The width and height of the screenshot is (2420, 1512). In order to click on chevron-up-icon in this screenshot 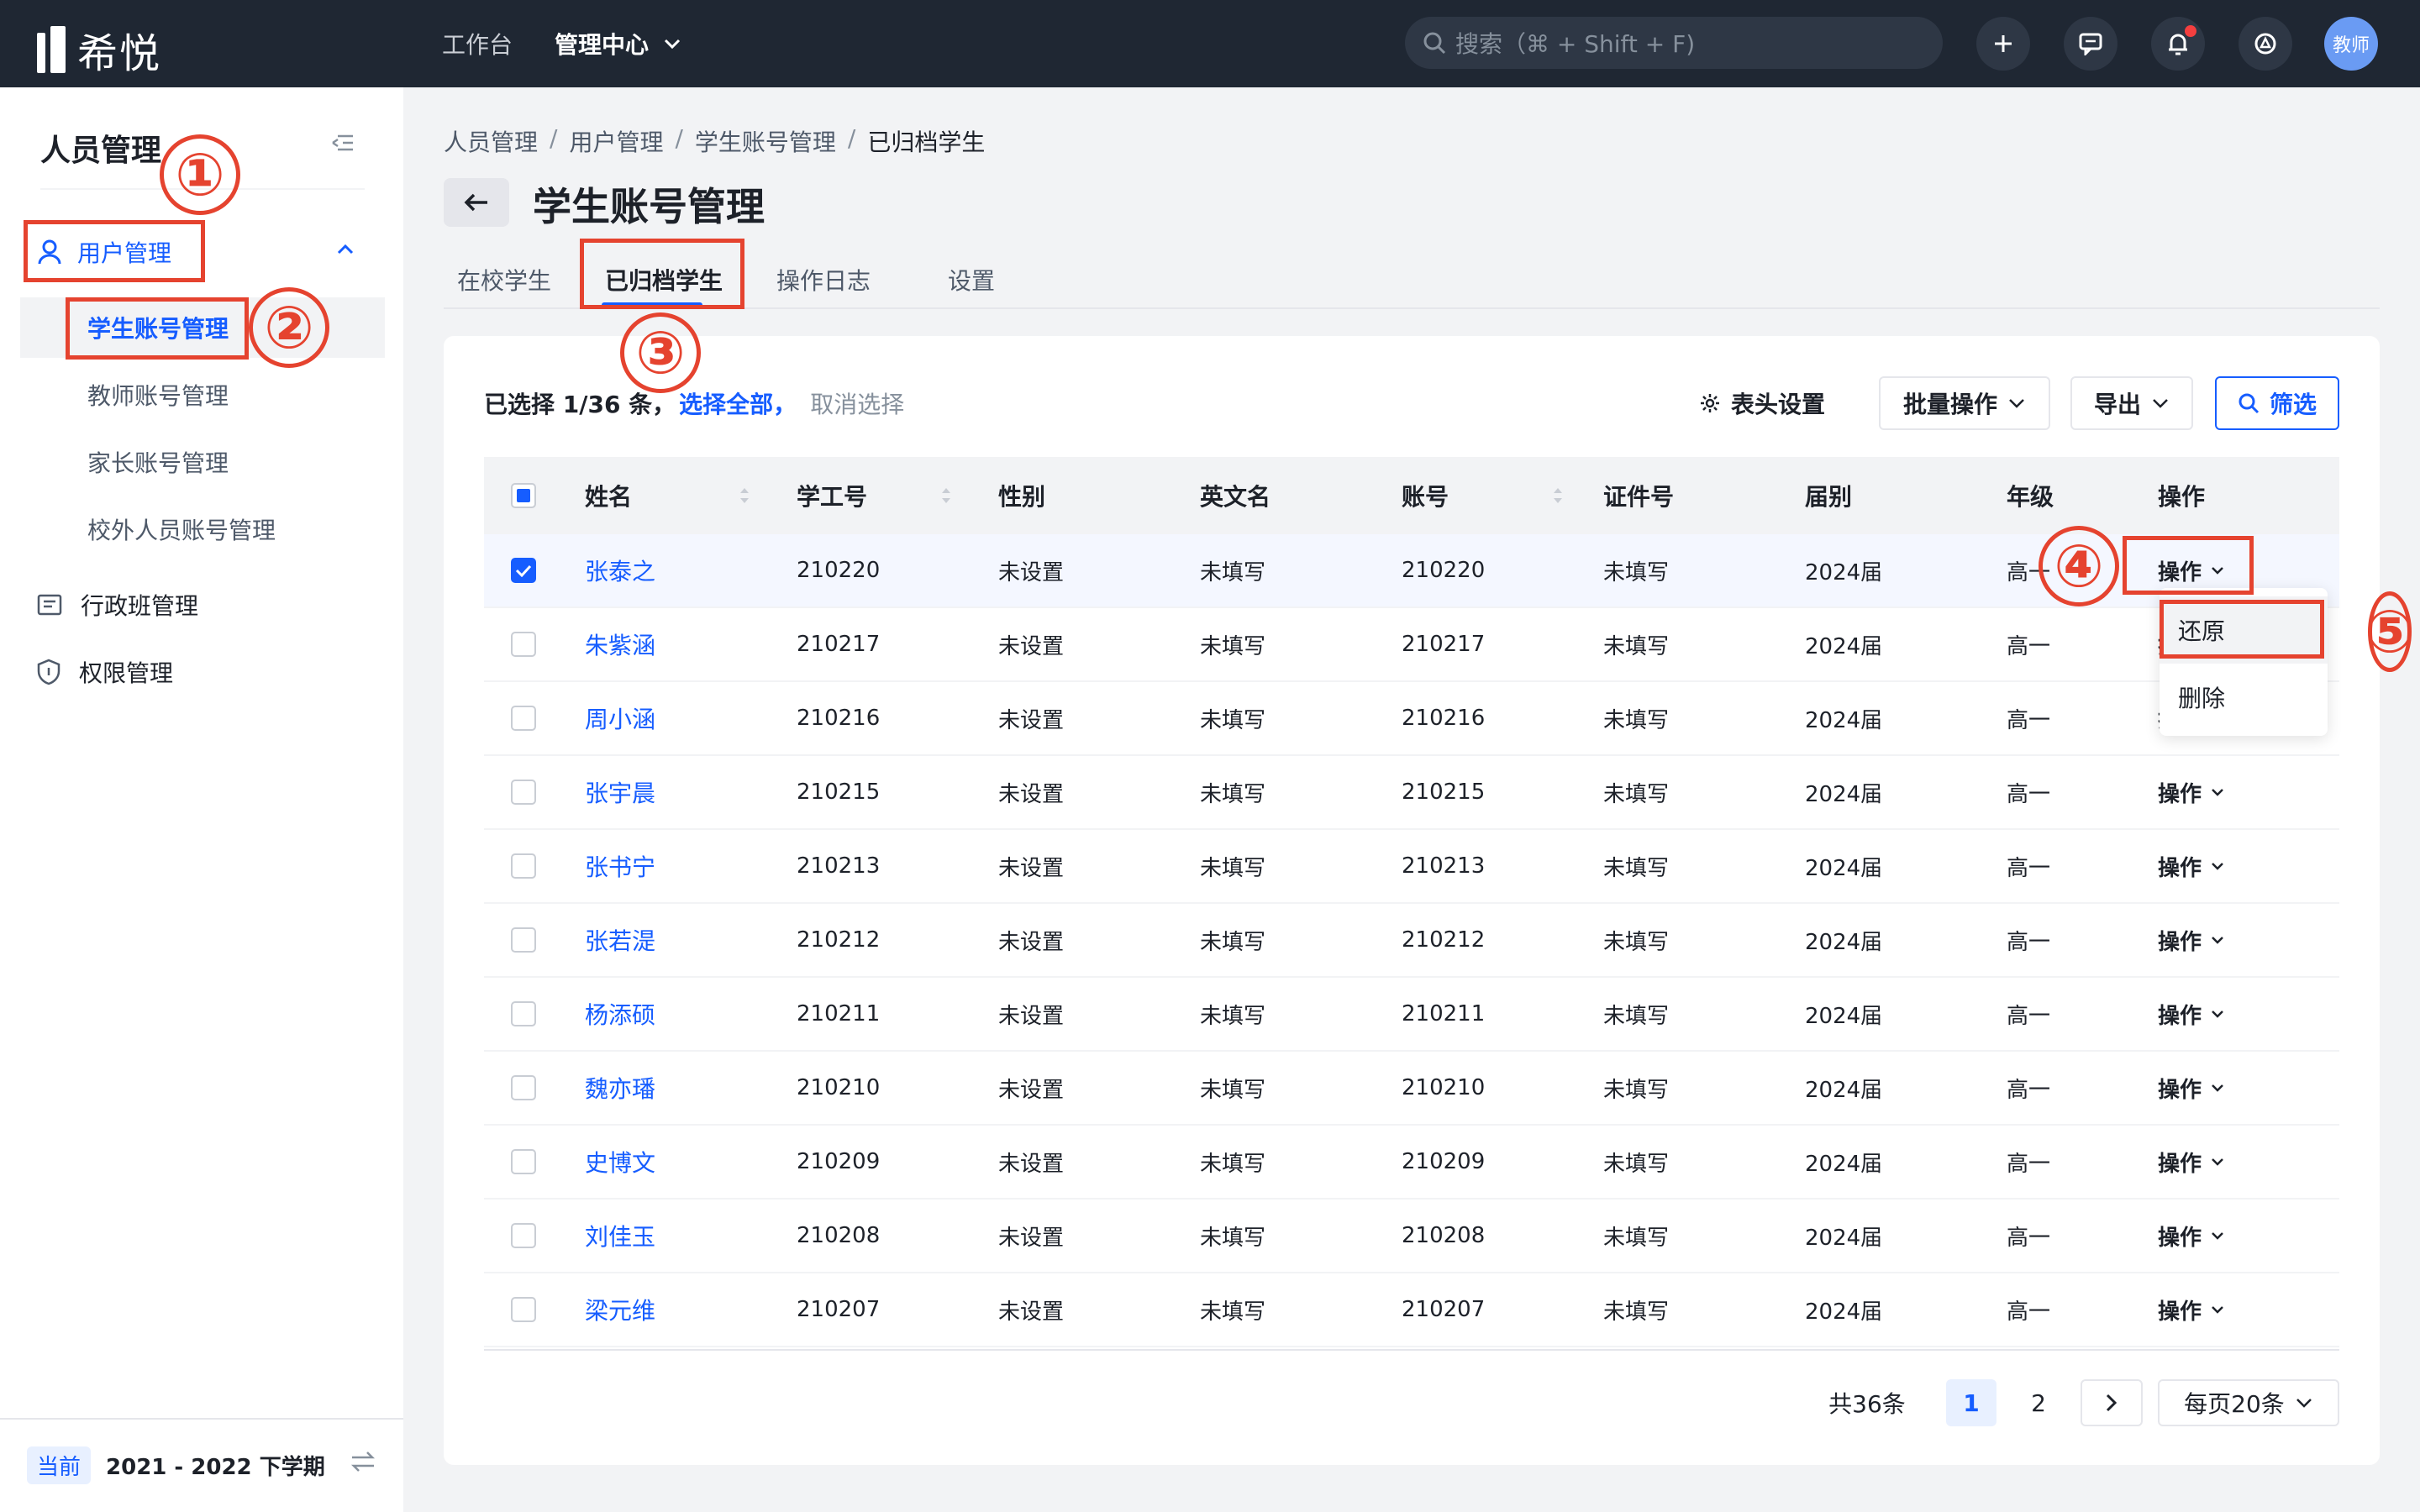, I will do `click(345, 249)`.